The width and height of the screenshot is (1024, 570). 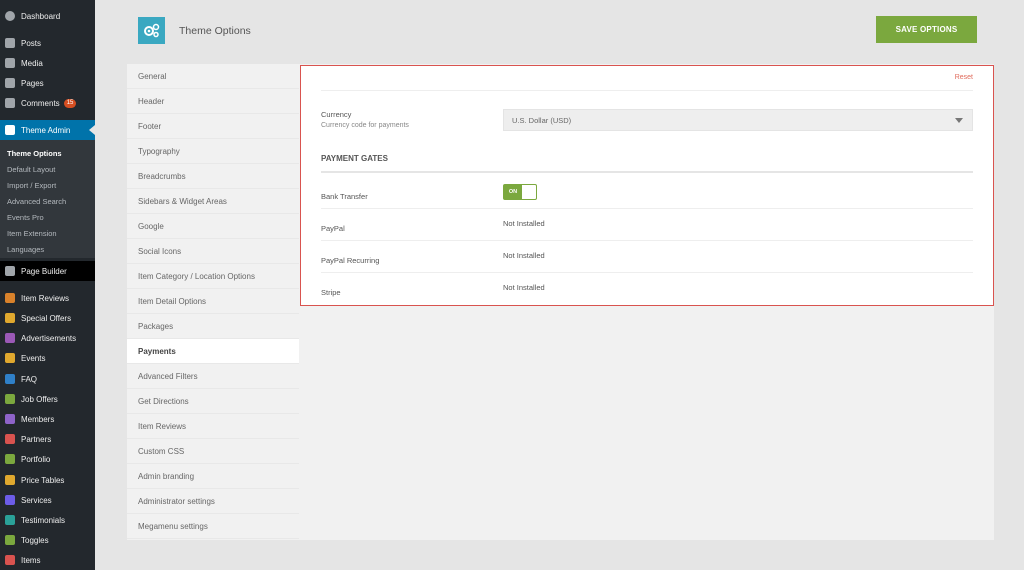 What do you see at coordinates (213, 176) in the screenshot?
I see `nav-breadcrumbs: Breadcrumbs` at bounding box center [213, 176].